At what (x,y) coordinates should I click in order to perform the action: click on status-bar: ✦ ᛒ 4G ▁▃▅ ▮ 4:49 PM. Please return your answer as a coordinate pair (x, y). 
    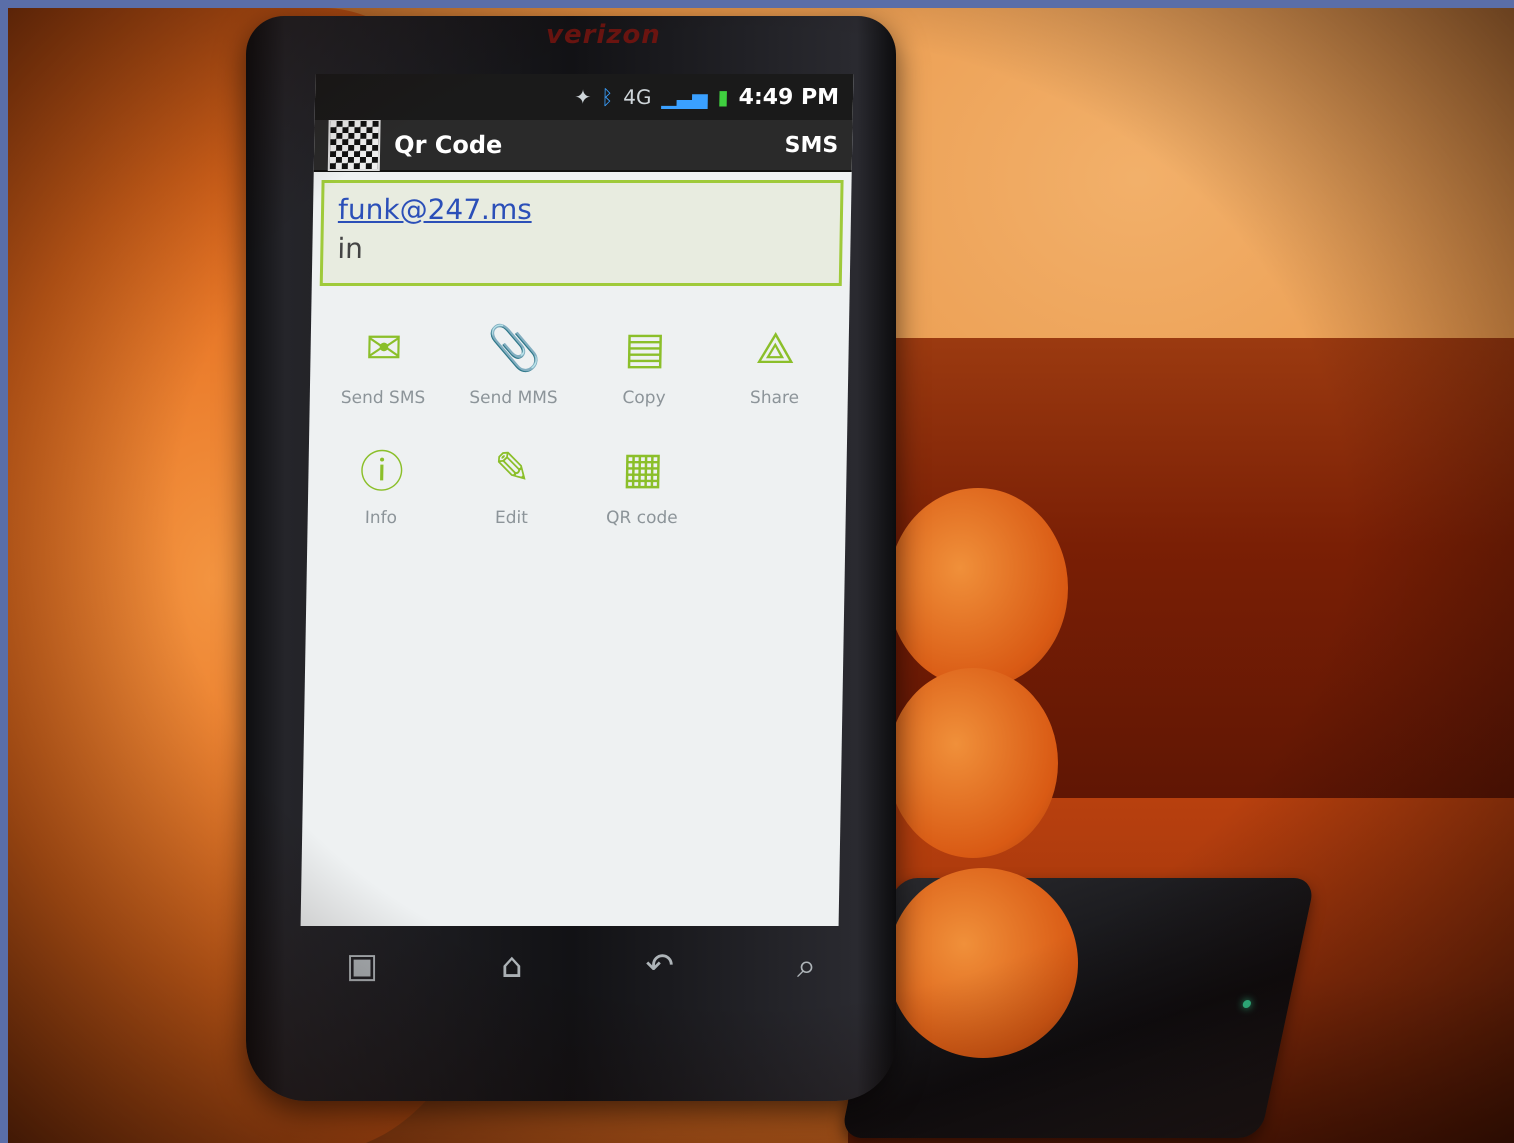
    Looking at the image, I should click on (584, 97).